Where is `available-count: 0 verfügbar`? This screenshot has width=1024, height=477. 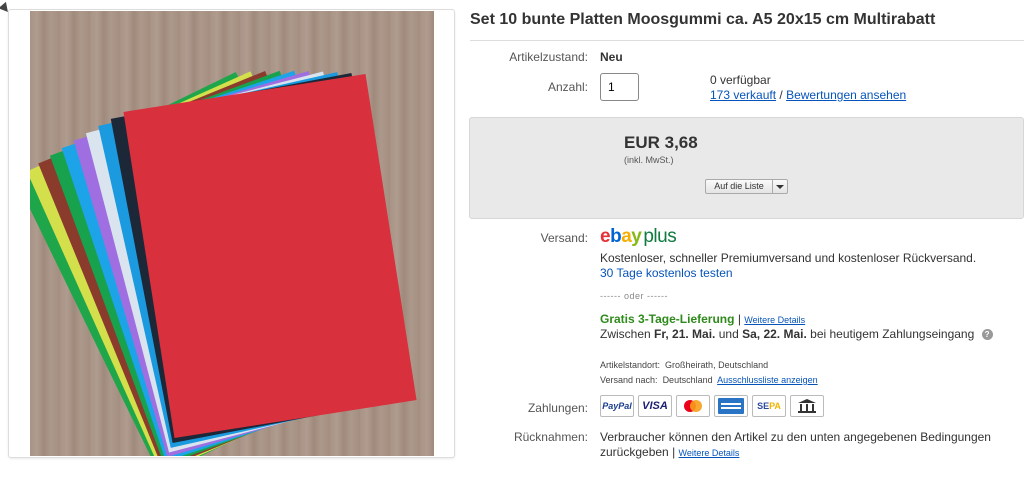 available-count: 0 verfügbar is located at coordinates (740, 80).